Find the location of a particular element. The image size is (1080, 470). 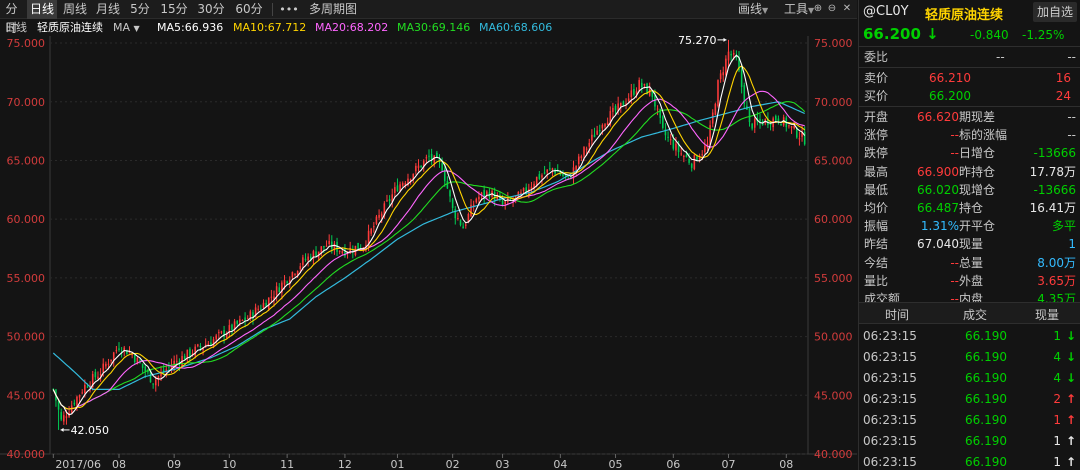

y-tick-label-right: 55.000 is located at coordinates (833, 278).